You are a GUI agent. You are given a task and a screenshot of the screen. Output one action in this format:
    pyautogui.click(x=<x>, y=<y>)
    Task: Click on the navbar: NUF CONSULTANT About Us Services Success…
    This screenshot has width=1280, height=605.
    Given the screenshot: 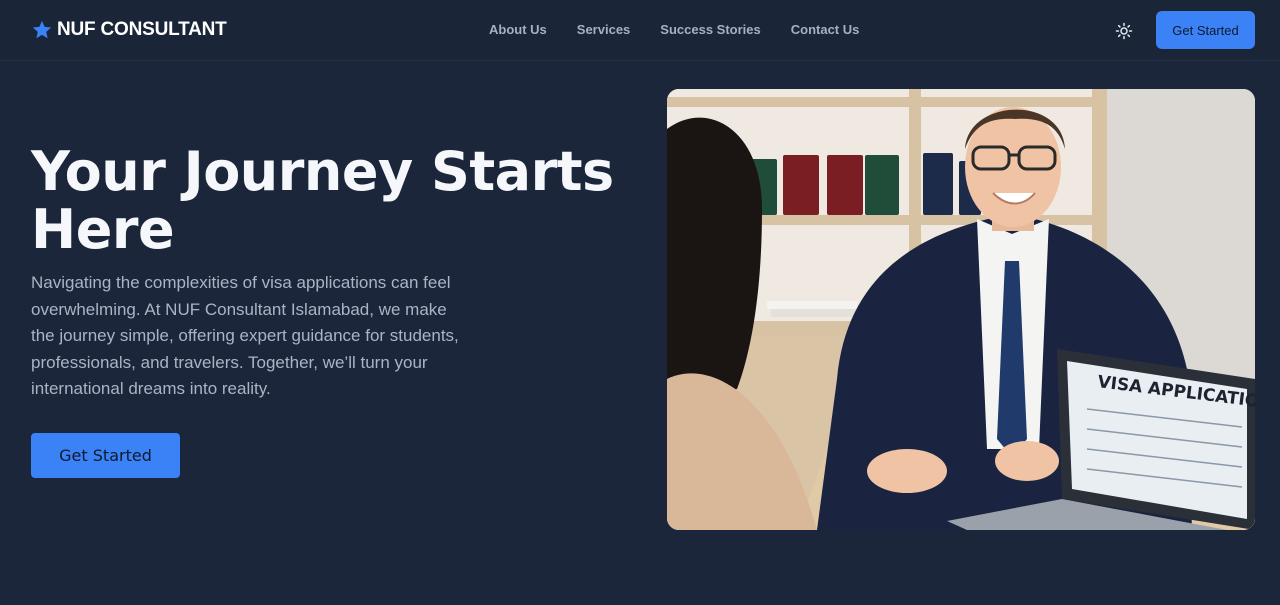 What is the action you would take?
    pyautogui.click(x=640, y=30)
    